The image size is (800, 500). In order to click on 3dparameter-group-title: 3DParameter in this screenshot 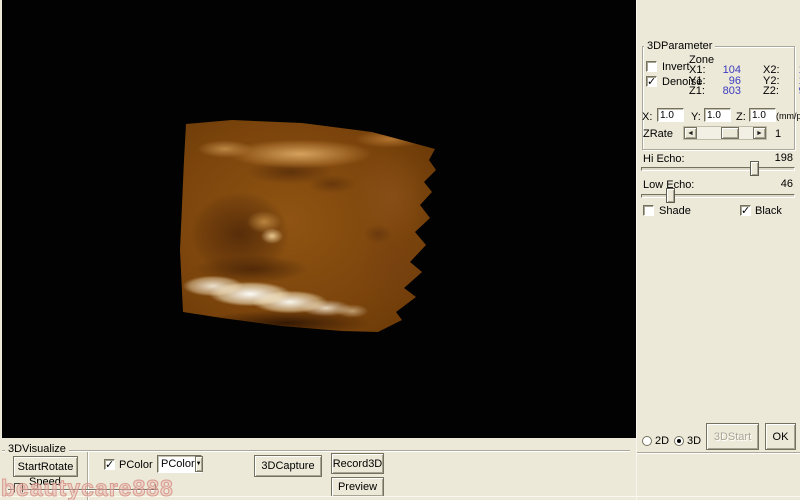, I will do `click(680, 46)`.